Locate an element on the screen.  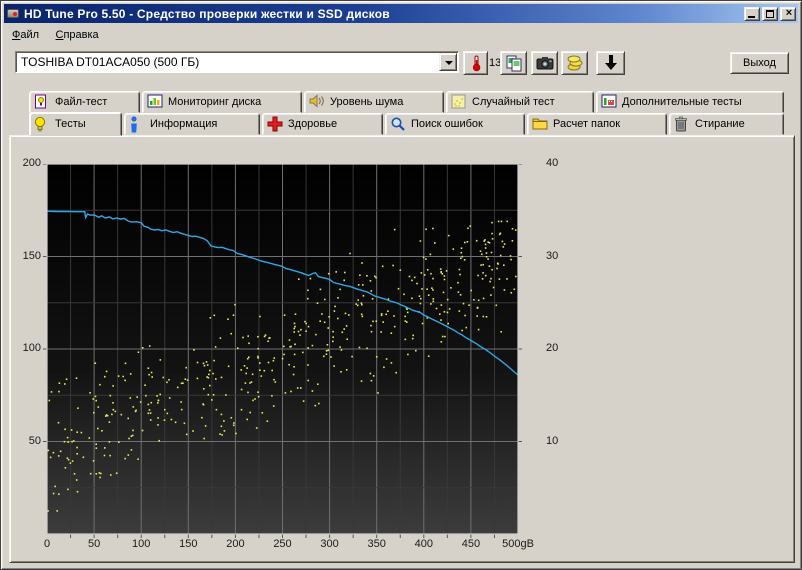
tab-random-test: Случайный тест is located at coordinates (520, 102).